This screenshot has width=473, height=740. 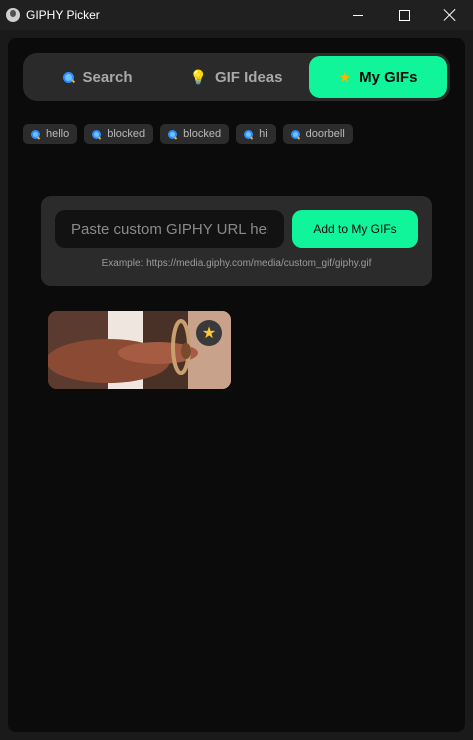 I want to click on star-icon: ★, so click(x=345, y=76).